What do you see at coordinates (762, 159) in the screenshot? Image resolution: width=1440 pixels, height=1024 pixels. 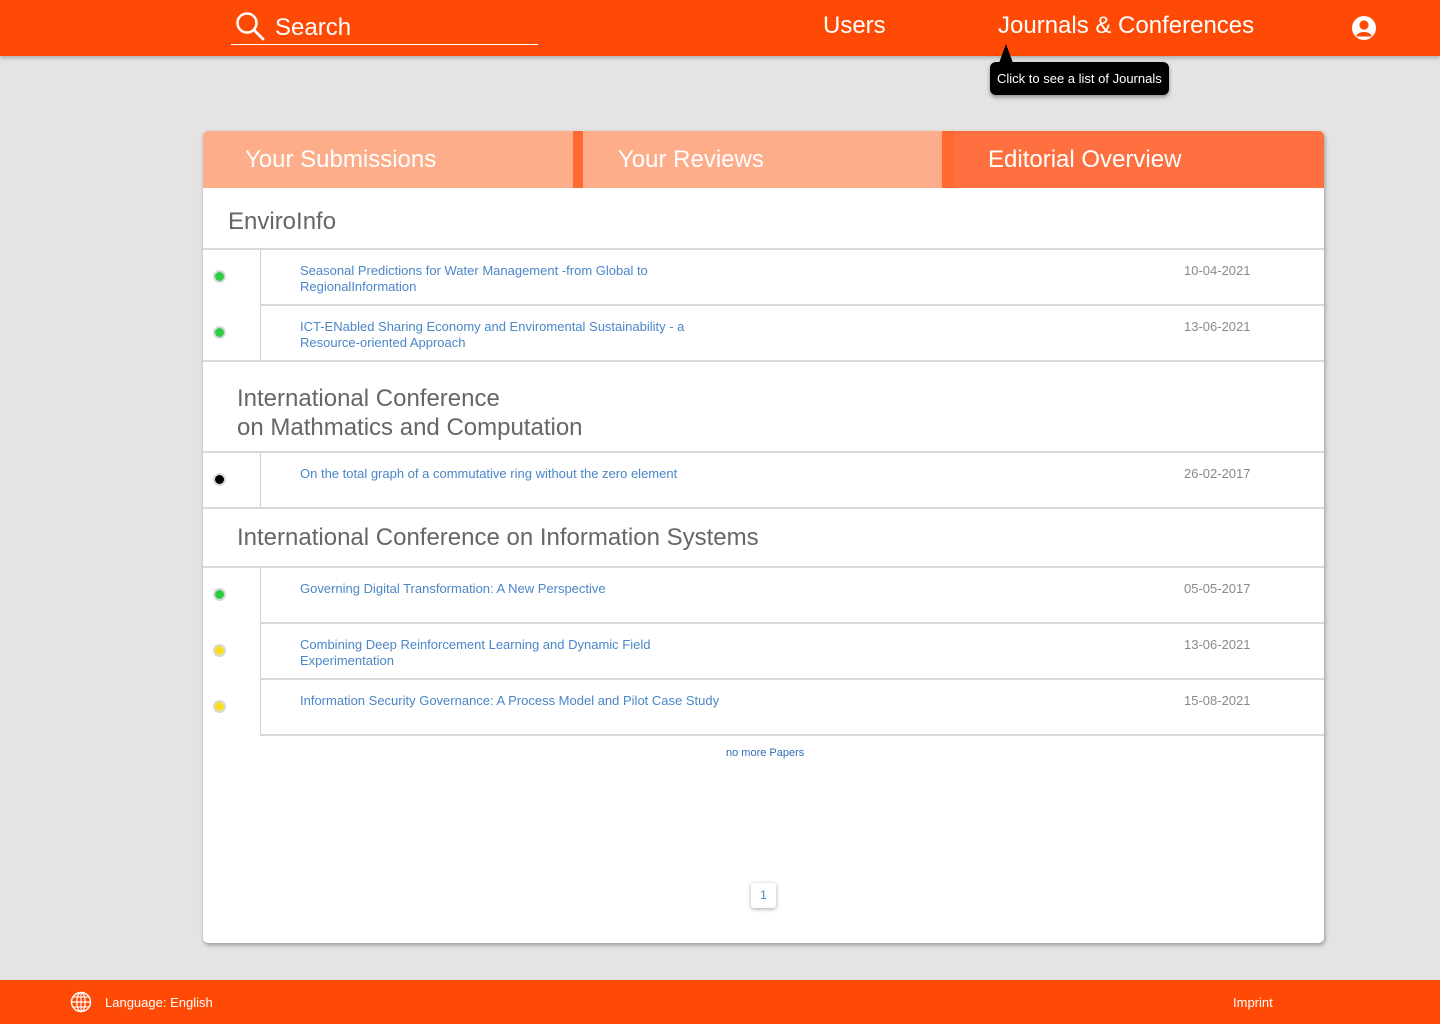 I see `tab-your-reviews: Your Reviews` at bounding box center [762, 159].